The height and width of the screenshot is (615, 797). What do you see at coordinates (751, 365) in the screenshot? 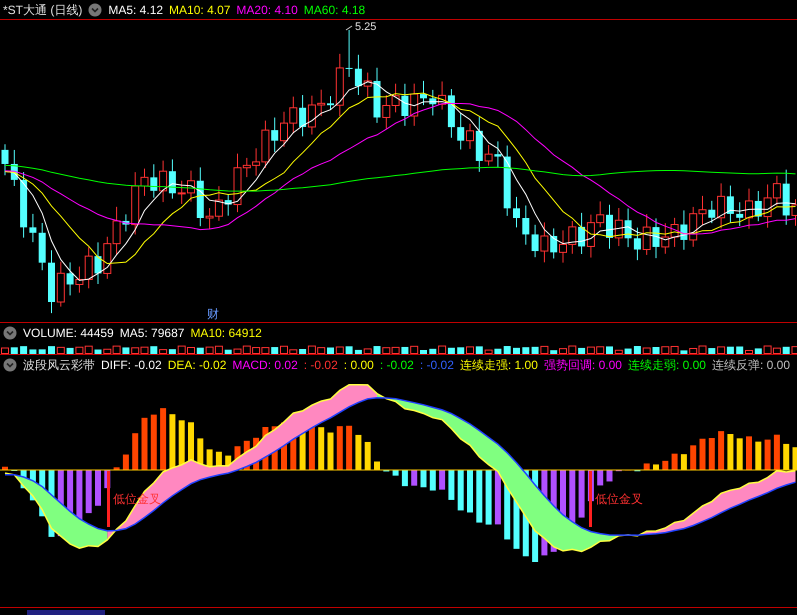
I see `legend-value: 连续反弹: 0.00` at bounding box center [751, 365].